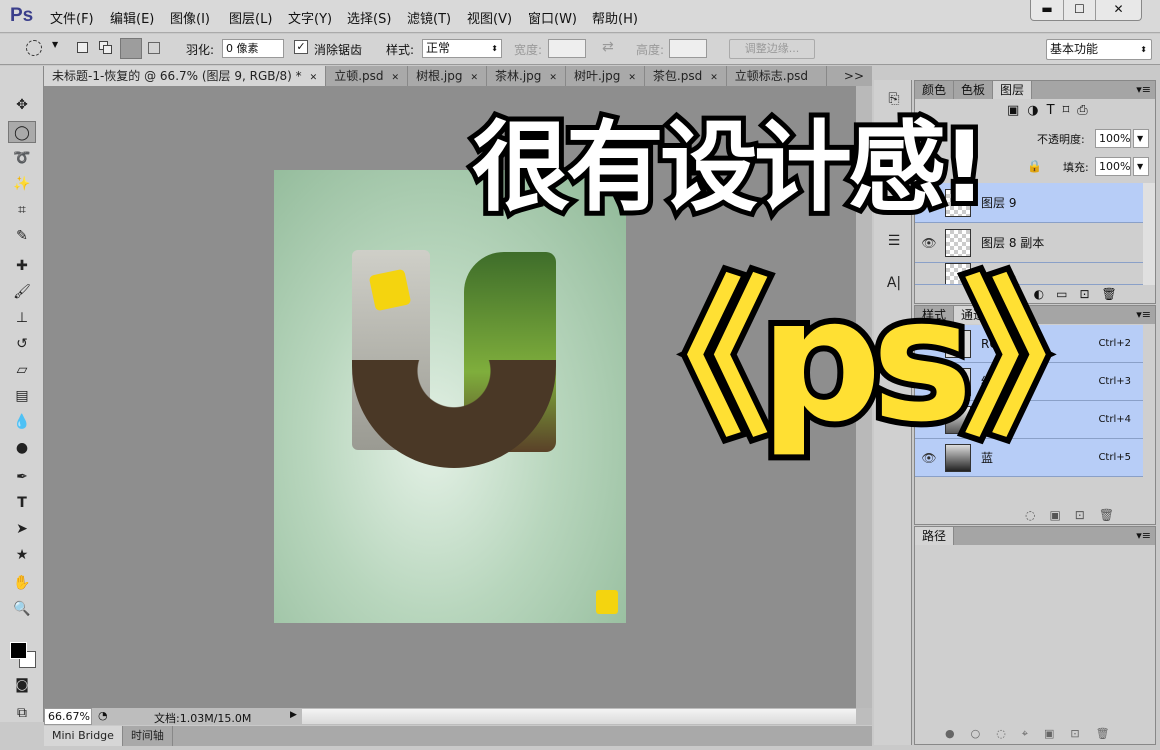 The width and height of the screenshot is (1160, 750). Describe the element at coordinates (22, 609) in the screenshot. I see `zoom-tool-icon: 🔍` at that location.